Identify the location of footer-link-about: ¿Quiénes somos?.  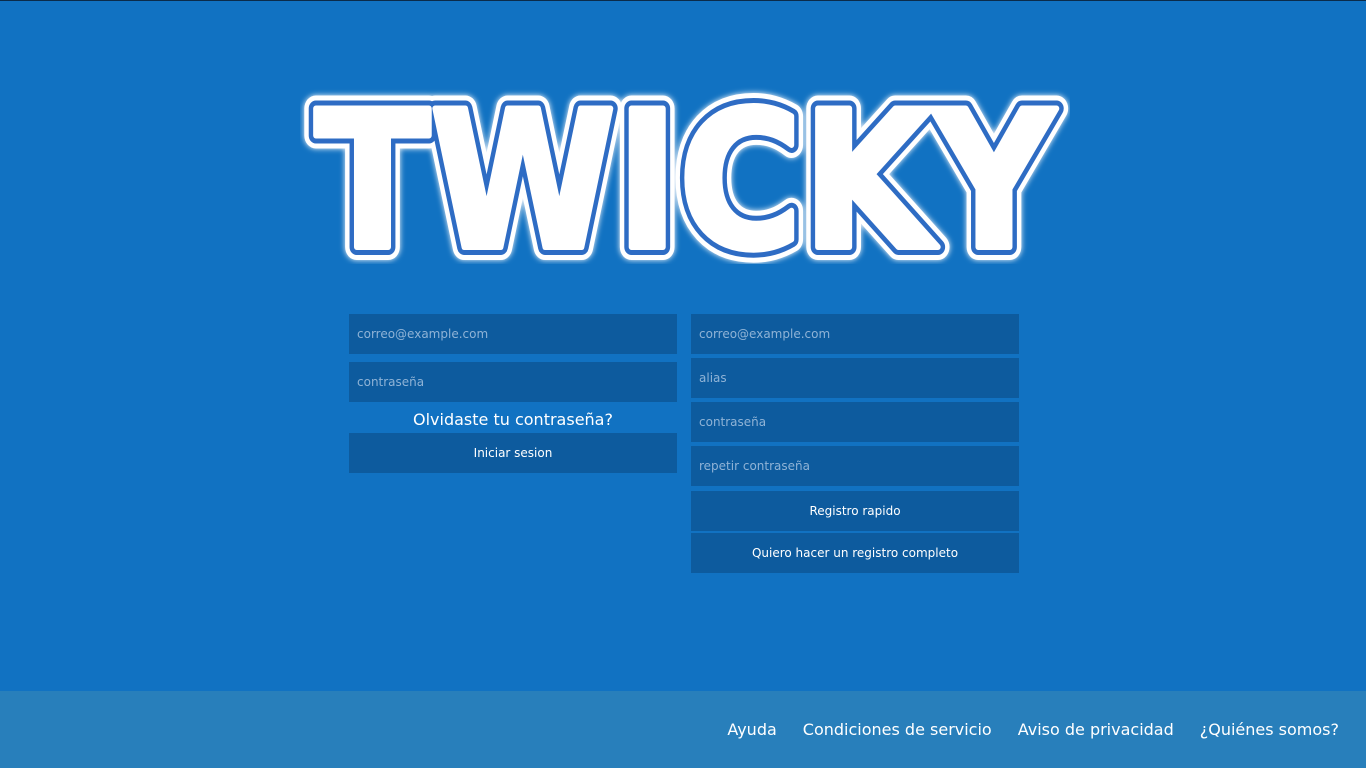
(1269, 729).